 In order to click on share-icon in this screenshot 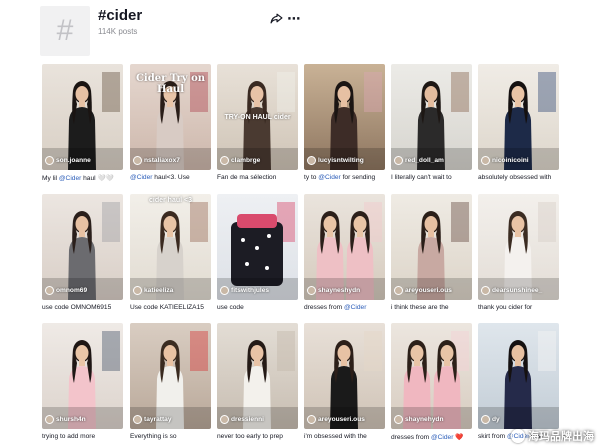, I will do `click(276, 18)`.